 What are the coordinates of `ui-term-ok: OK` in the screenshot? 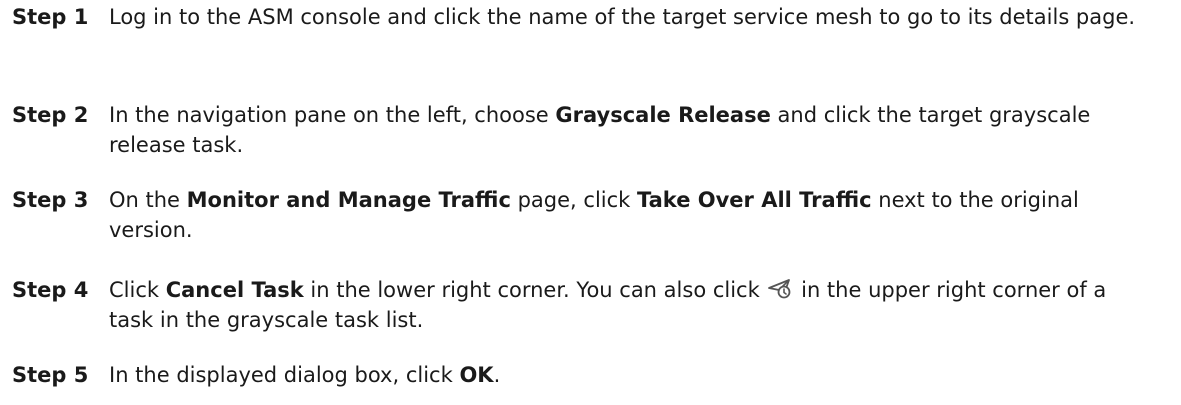 It's located at (476, 375).